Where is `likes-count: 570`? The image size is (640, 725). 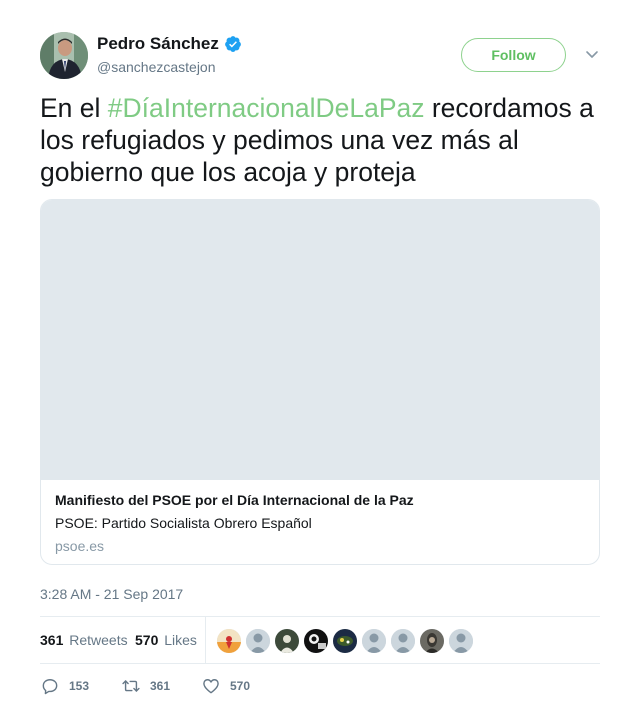
likes-count: 570 is located at coordinates (147, 640).